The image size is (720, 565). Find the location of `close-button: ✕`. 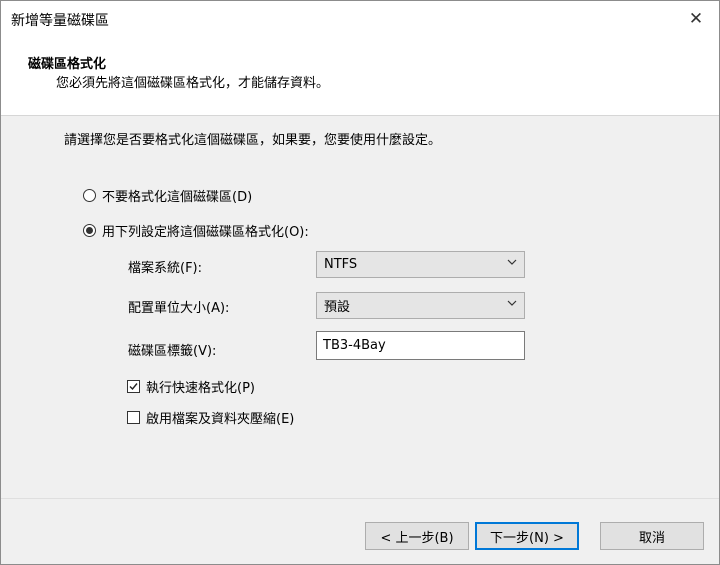

close-button: ✕ is located at coordinates (696, 19).